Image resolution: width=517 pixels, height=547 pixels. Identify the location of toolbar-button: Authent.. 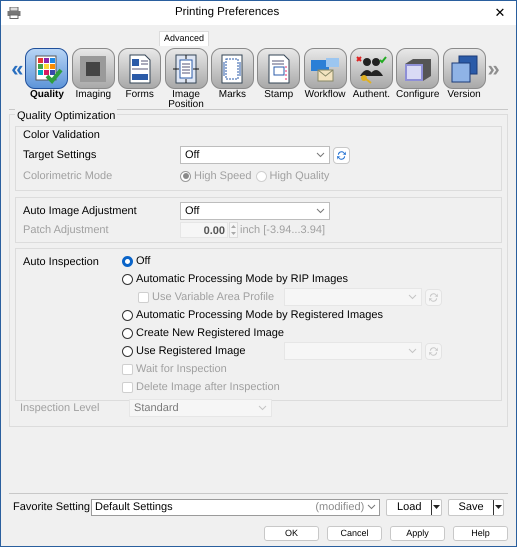
(371, 74).